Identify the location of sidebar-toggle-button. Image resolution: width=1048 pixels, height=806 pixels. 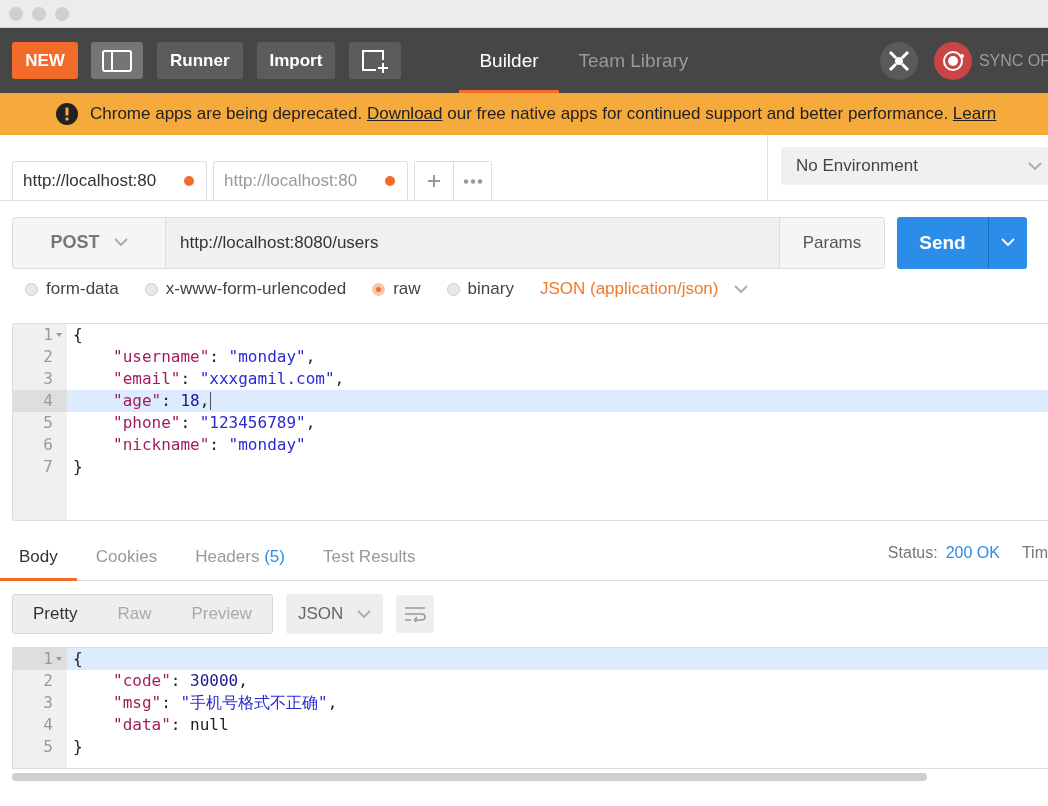
(117, 60).